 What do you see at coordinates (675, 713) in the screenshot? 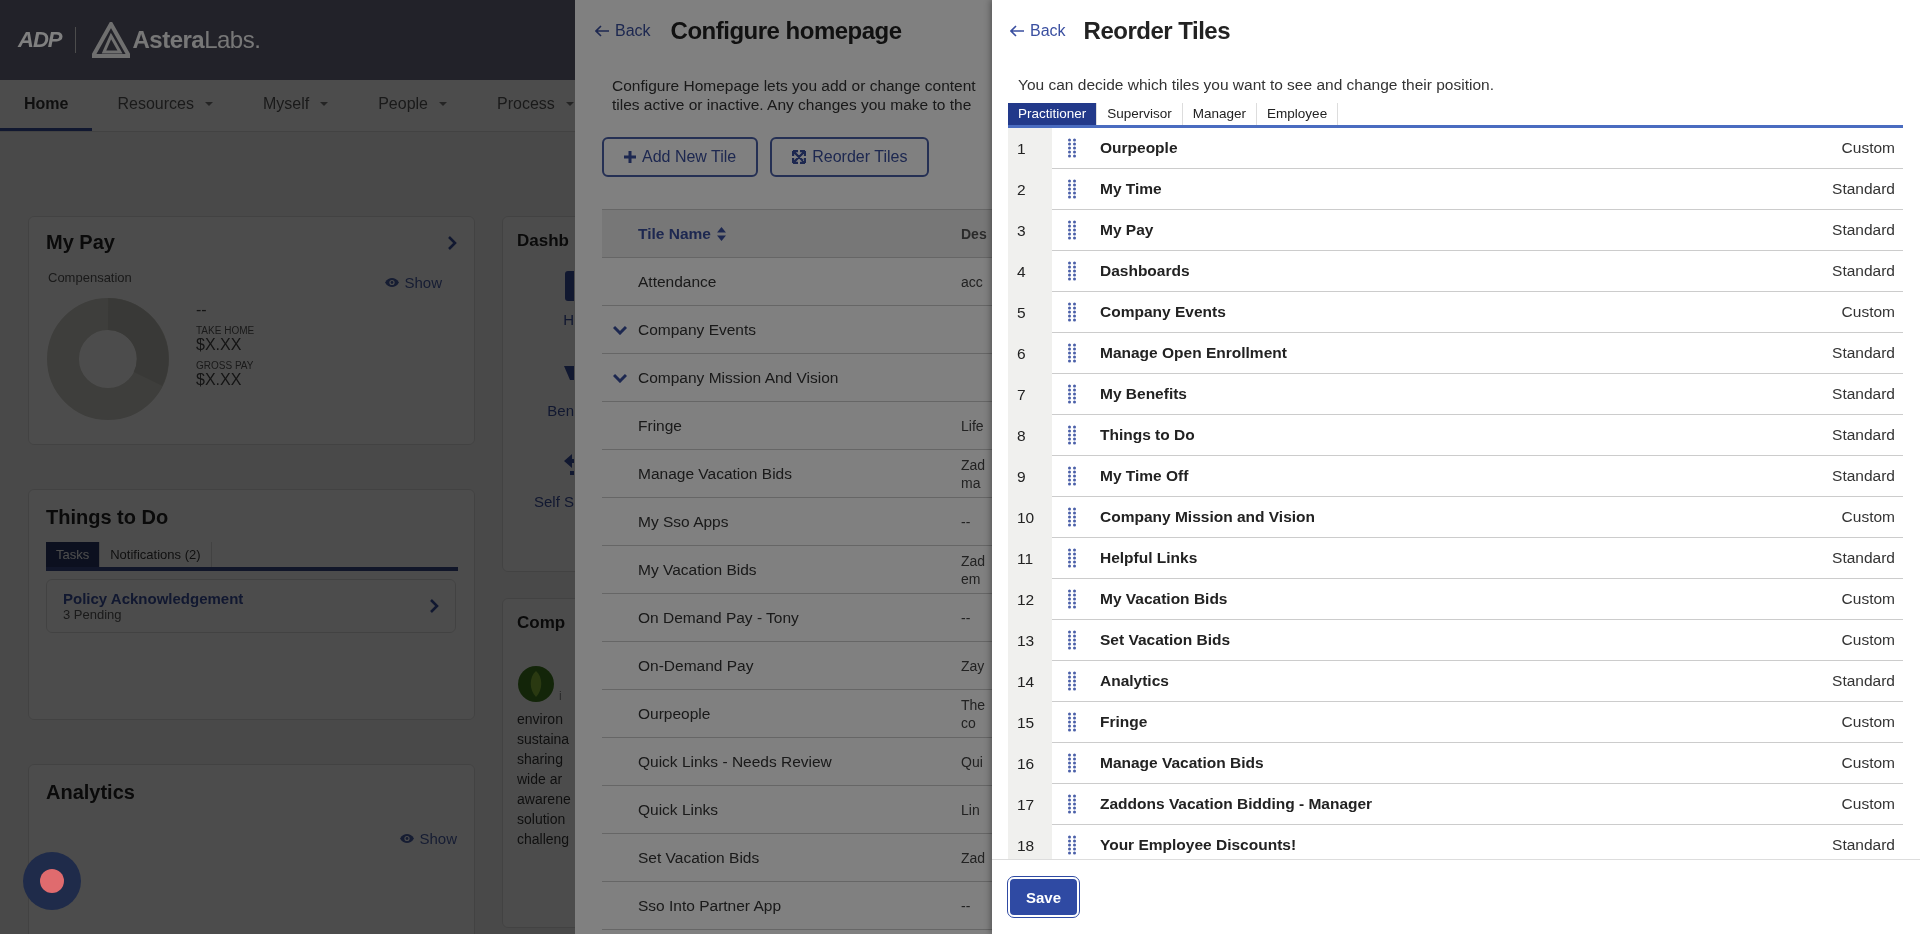
I see `tile-name: Ourpeople` at bounding box center [675, 713].